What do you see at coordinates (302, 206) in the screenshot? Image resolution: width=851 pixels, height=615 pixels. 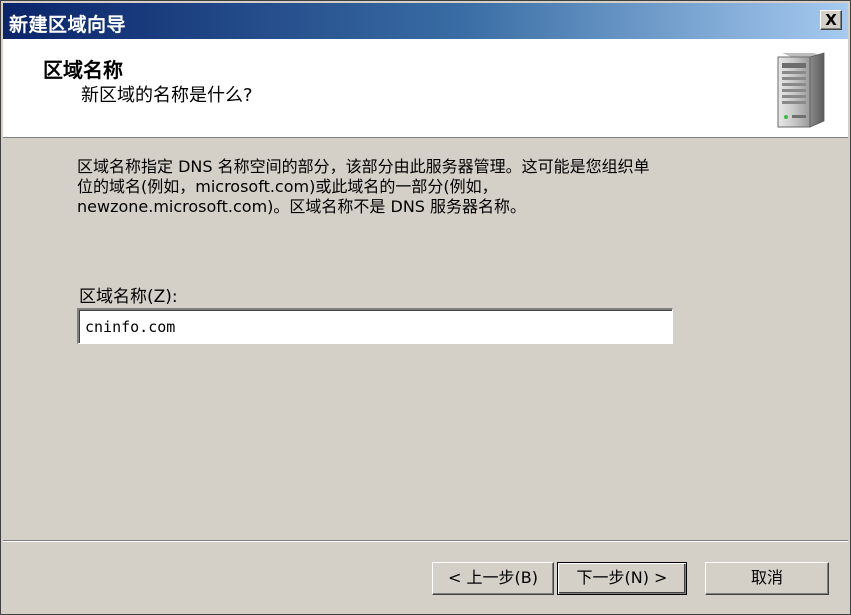 I see `description-line: newzone.microsoft.com)。区域名称不是 DNS 服务器名称。` at bounding box center [302, 206].